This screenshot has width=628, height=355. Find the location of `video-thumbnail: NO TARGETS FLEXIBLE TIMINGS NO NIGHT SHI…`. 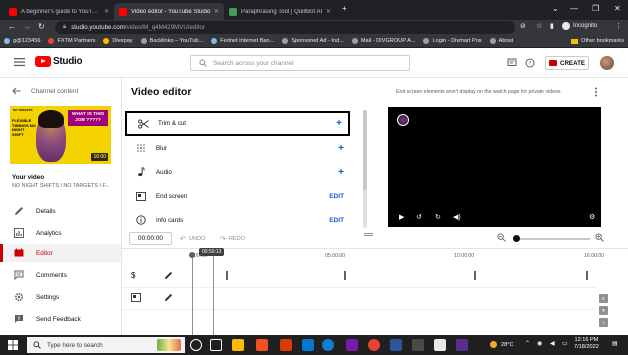

video-thumbnail: NO TARGETS FLEXIBLE TIMINGS NO NIGHT SHI… is located at coordinates (60, 135).